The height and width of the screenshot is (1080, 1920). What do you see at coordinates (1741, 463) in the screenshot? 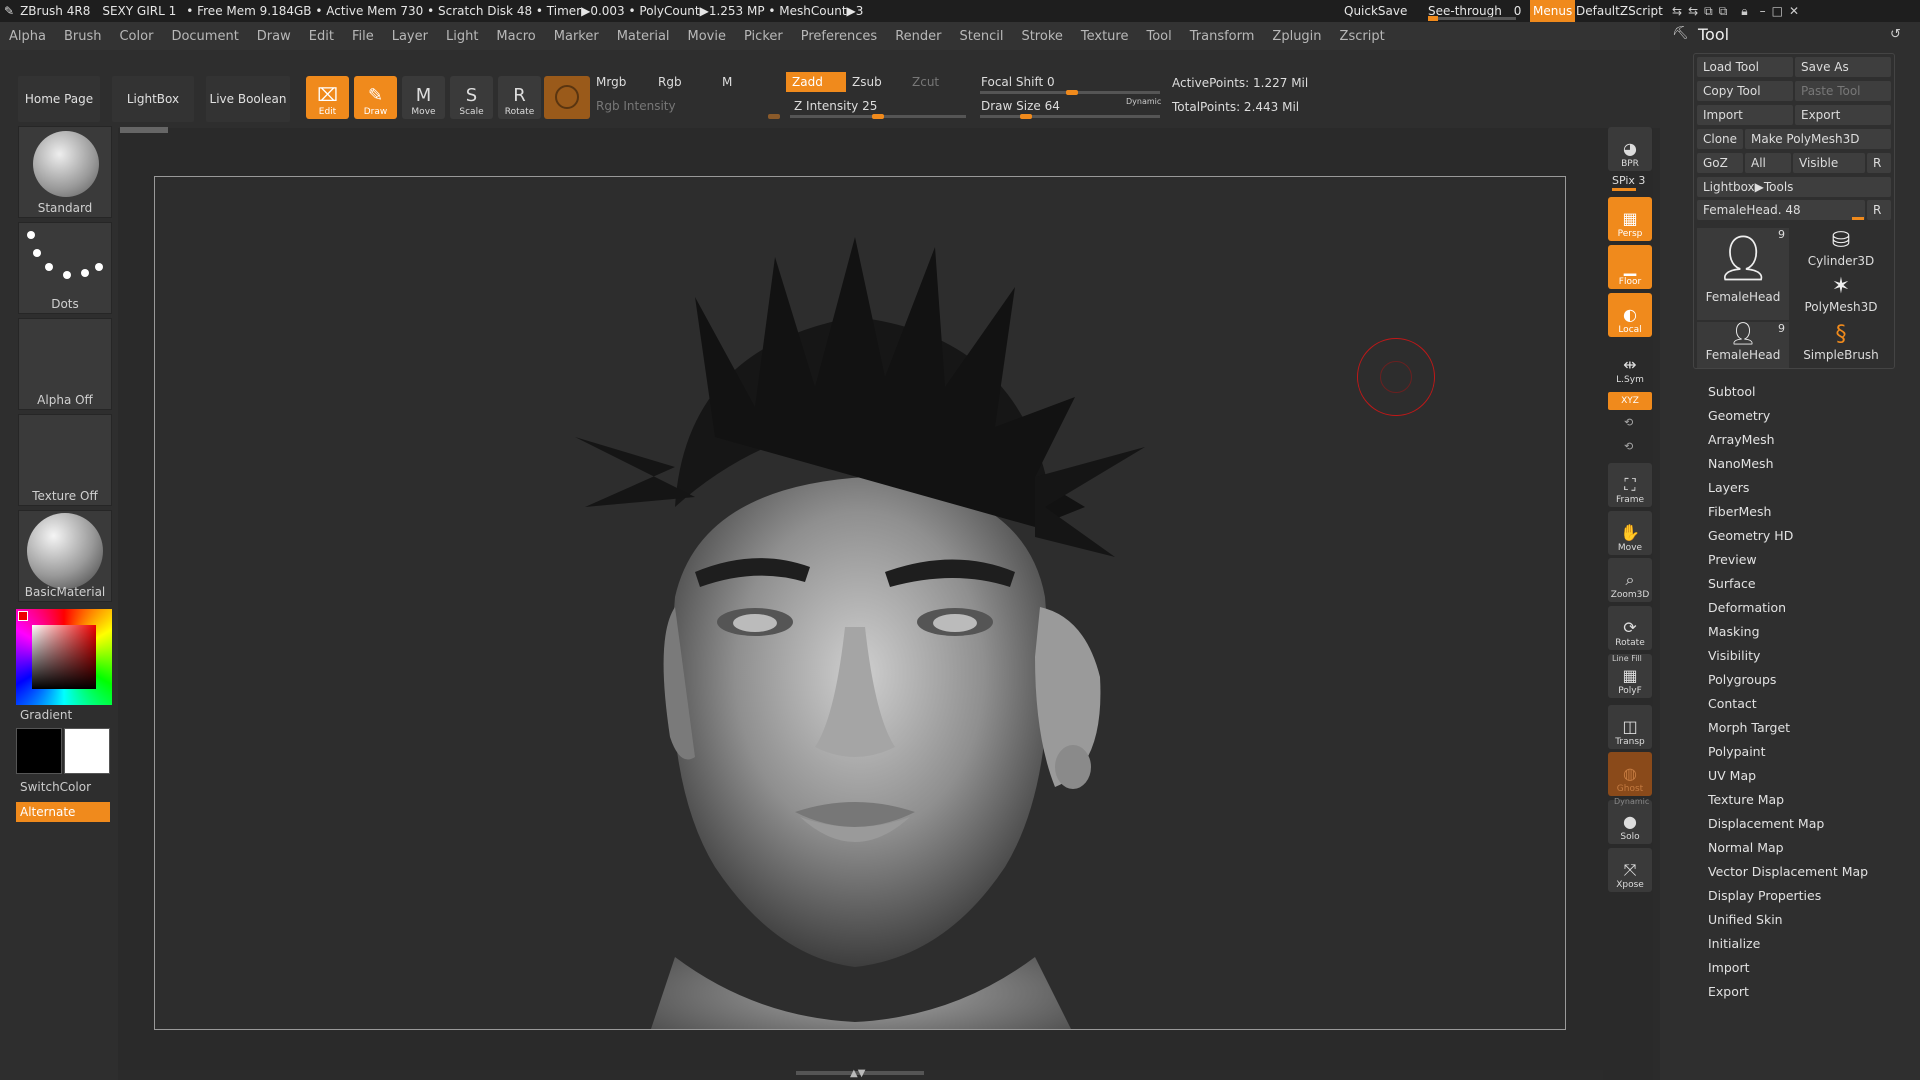
I see `subpalette-nanomesh: NanoMesh` at bounding box center [1741, 463].